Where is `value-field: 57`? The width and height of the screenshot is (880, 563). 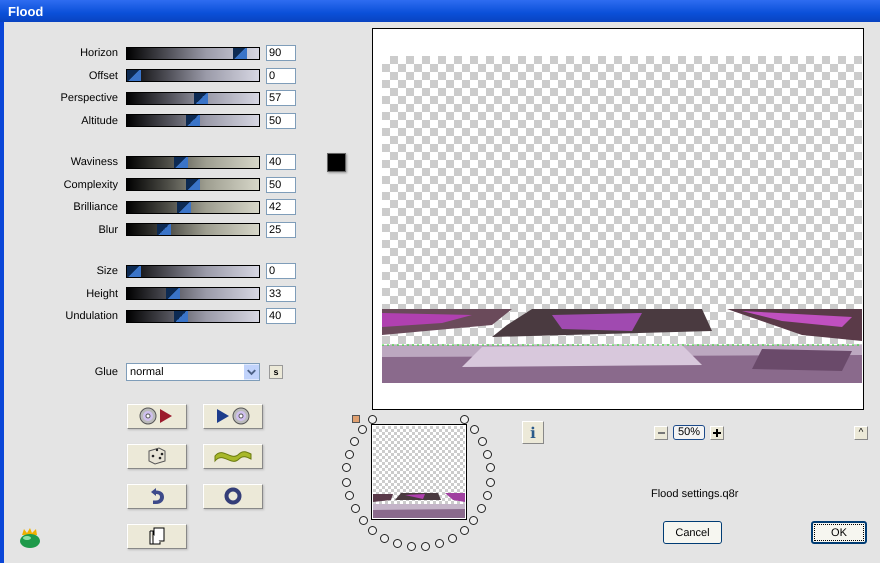 value-field: 57 is located at coordinates (281, 98).